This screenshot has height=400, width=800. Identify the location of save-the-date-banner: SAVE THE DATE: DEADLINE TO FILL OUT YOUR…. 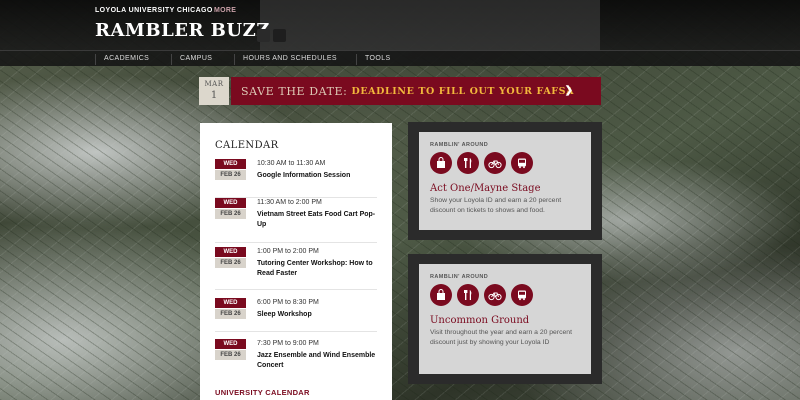
(416, 91).